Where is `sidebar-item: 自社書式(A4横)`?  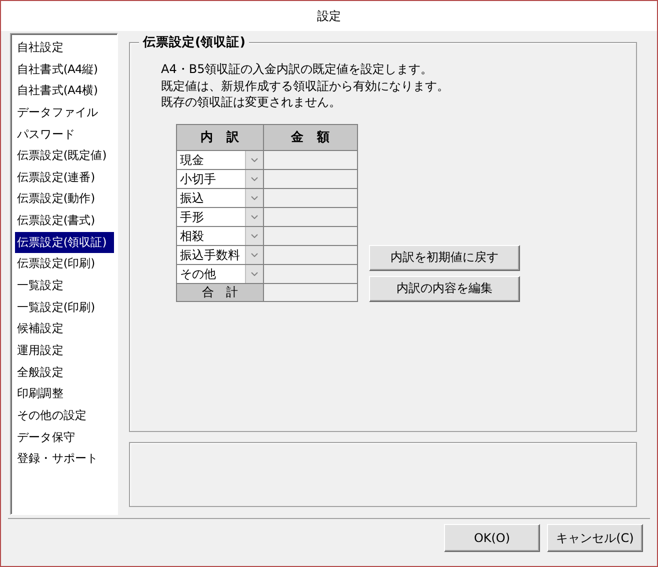 sidebar-item: 自社書式(A4横) is located at coordinates (64, 91).